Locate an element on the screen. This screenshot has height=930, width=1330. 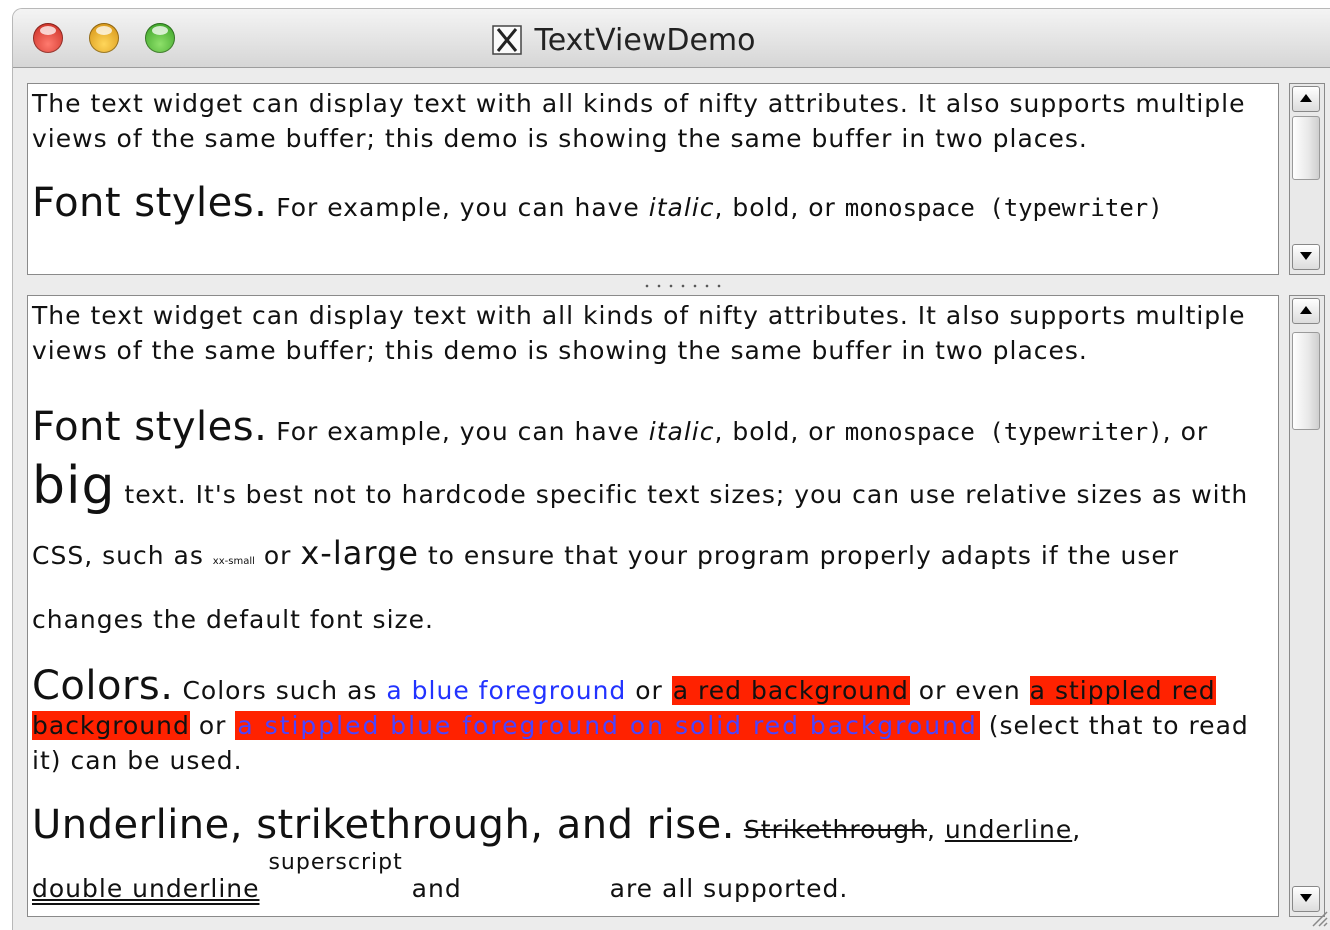
scroll-up-button-bottom is located at coordinates (1306, 311).